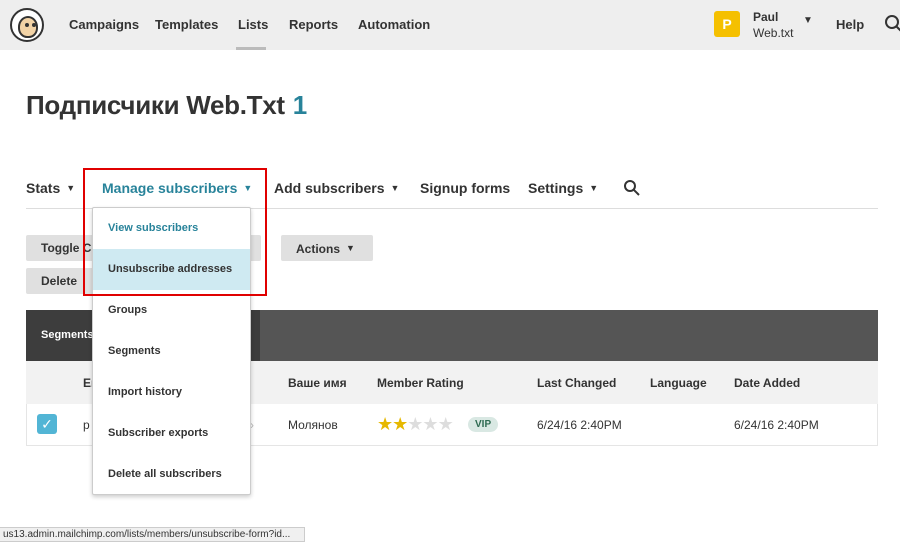 The image size is (900, 542). What do you see at coordinates (104, 24) in the screenshot?
I see `nav-campaigns: Campaigns` at bounding box center [104, 24].